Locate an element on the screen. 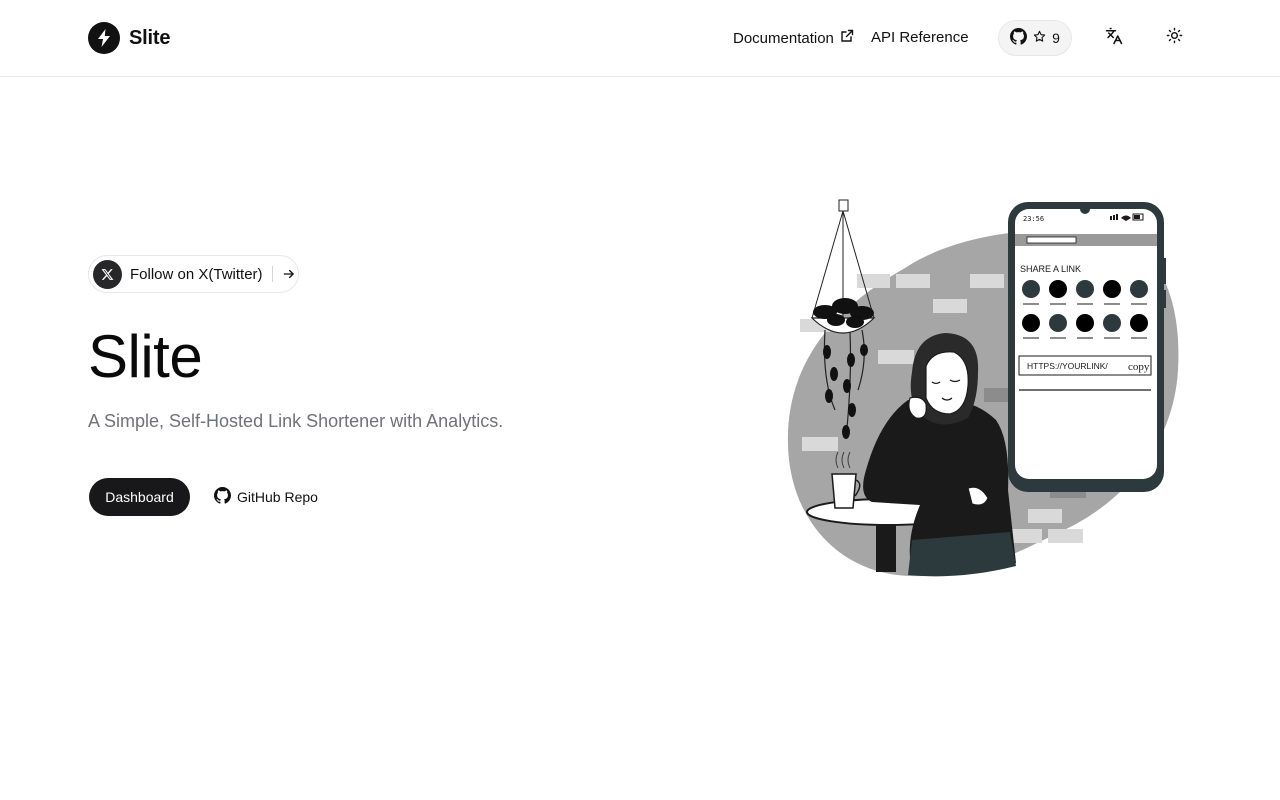 The width and height of the screenshot is (1280, 800). sun-icon is located at coordinates (1174, 38).